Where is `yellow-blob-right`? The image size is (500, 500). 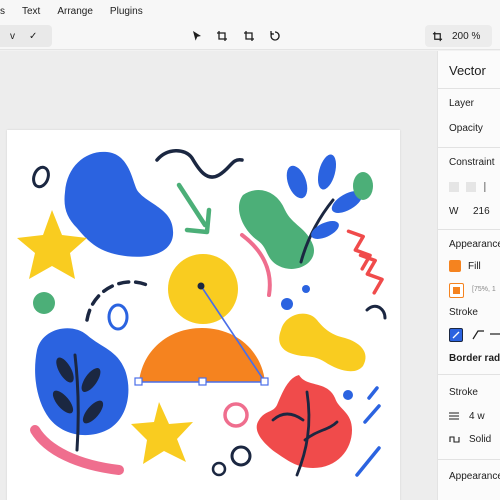
yellow-blob-right is located at coordinates (322, 342).